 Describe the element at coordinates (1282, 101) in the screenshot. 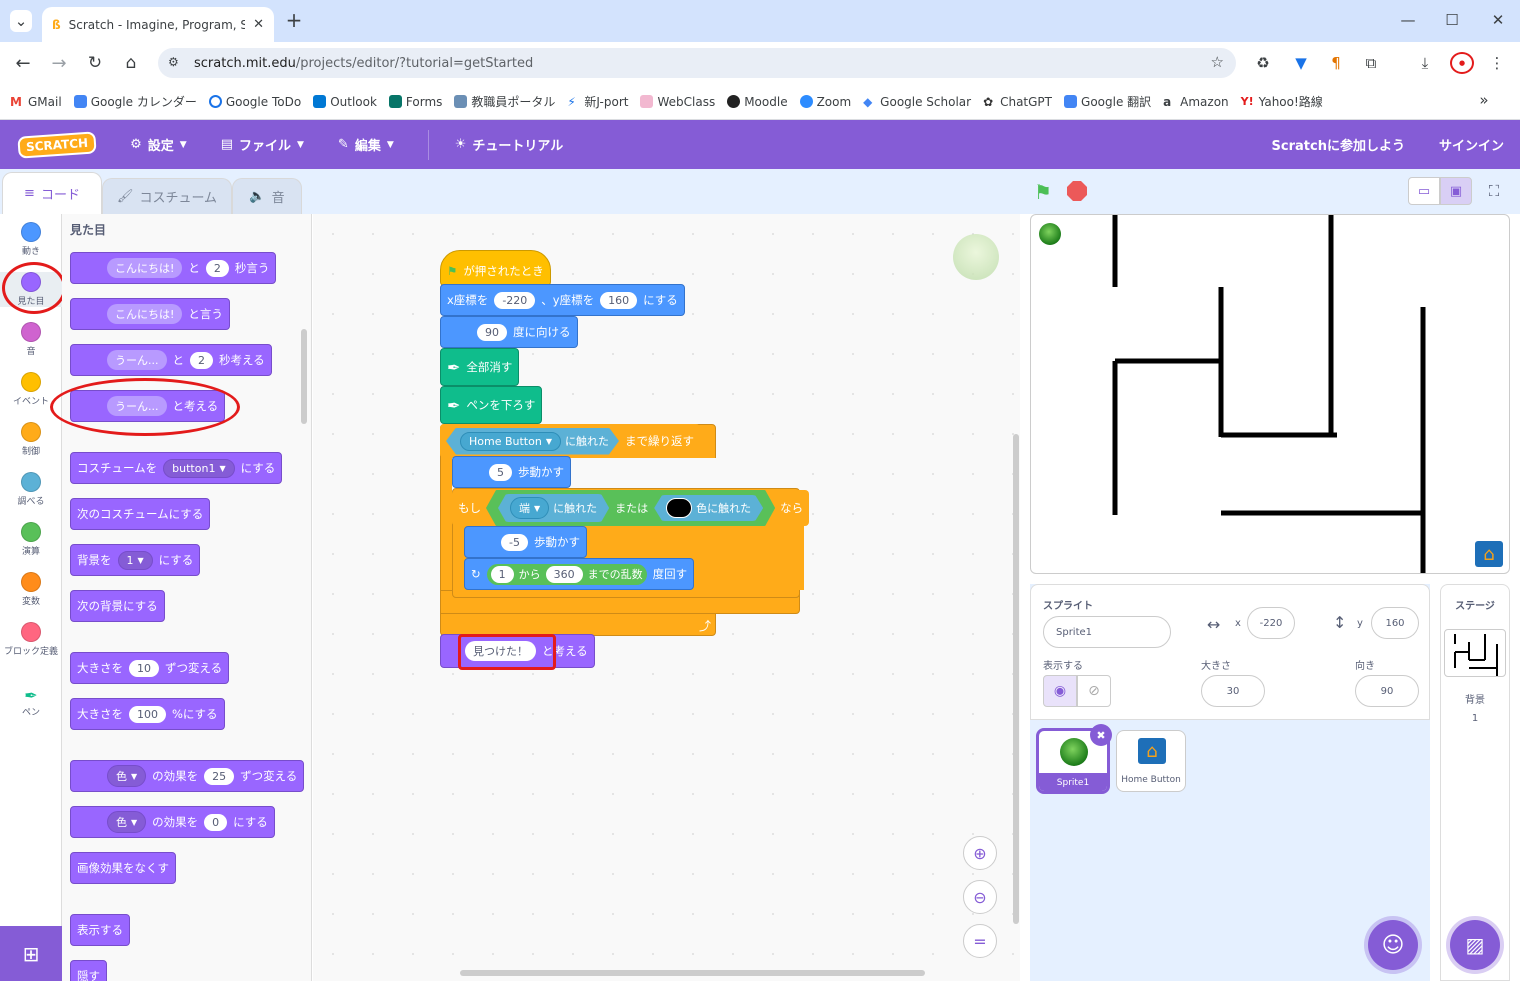

I see `bookmark-yahoo: Y! Yahoo!路線` at that location.